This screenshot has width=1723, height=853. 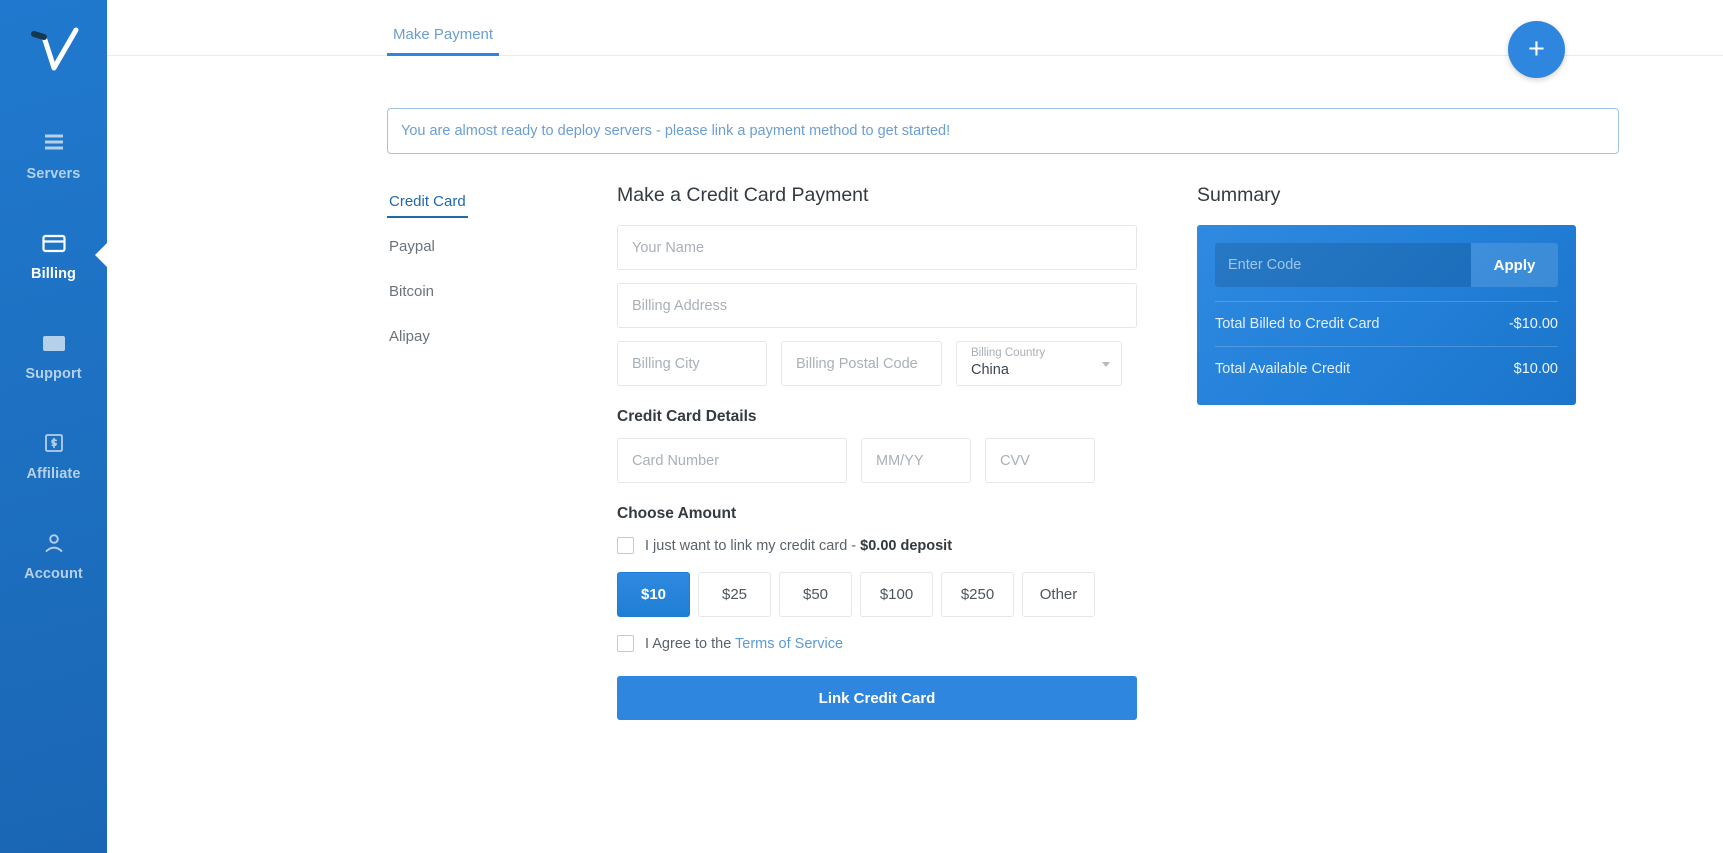 What do you see at coordinates (990, 370) in the screenshot?
I see `billing-country-value: China` at bounding box center [990, 370].